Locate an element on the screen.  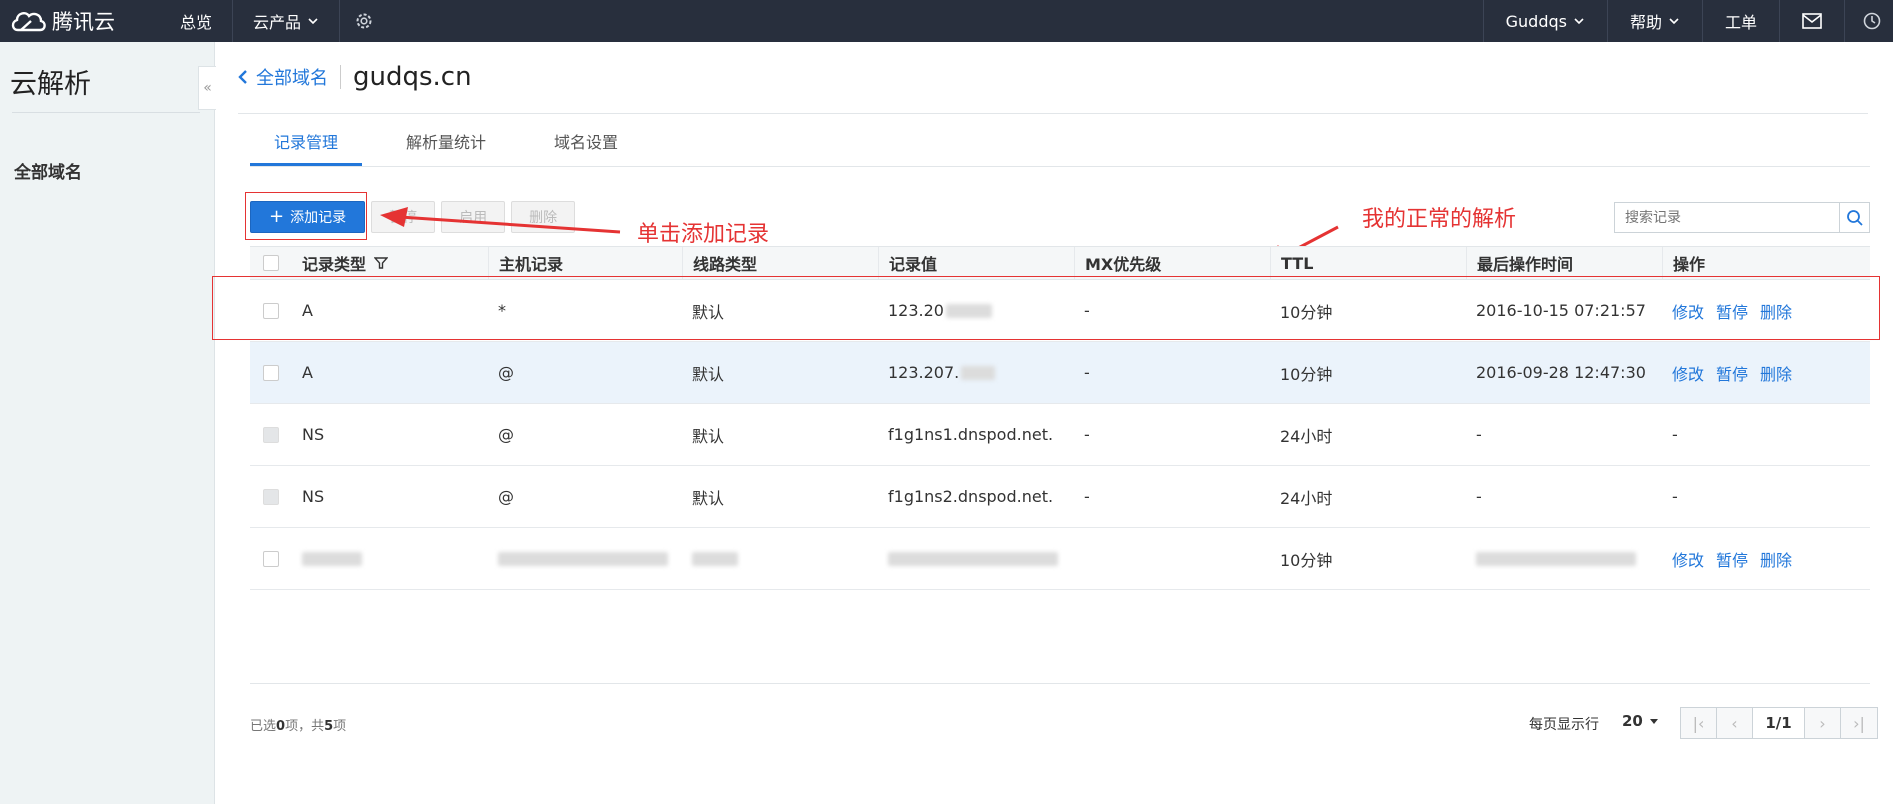
tab-resolution-stats: 解析量统计 is located at coordinates (446, 148).